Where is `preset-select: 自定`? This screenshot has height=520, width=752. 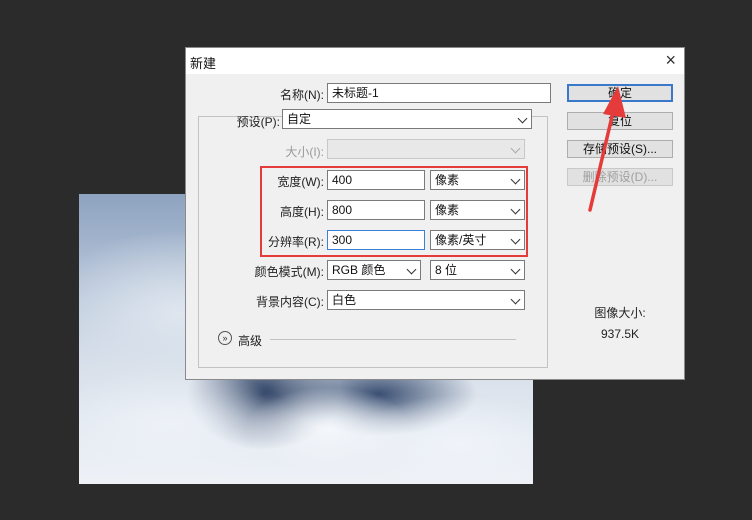 preset-select: 自定 is located at coordinates (407, 119).